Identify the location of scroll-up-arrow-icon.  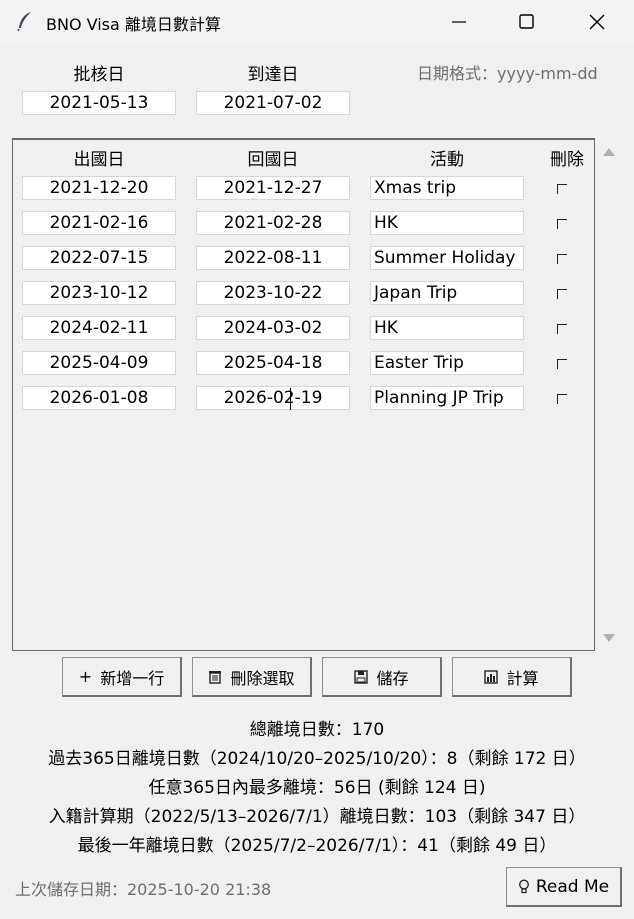
(609, 152).